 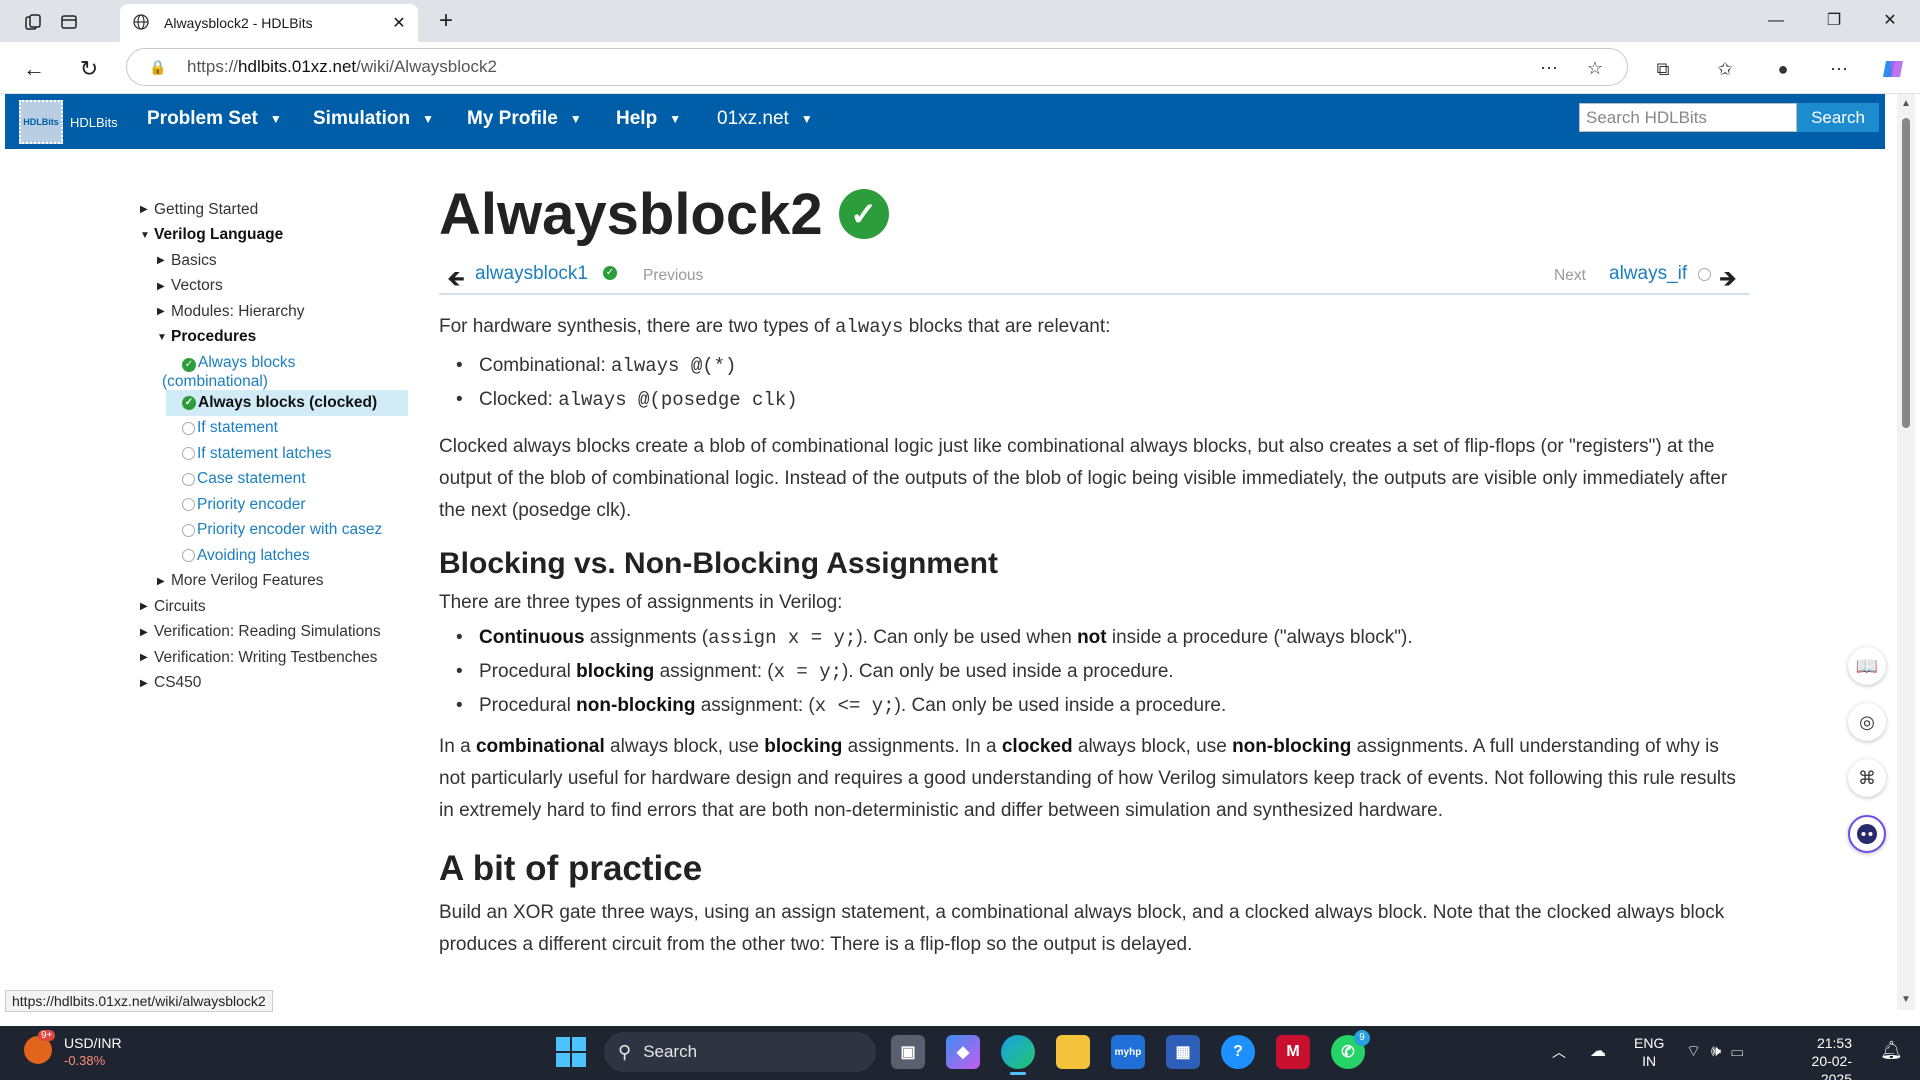 I want to click on collapse-triangle-icon: ▼, so click(x=145, y=235).